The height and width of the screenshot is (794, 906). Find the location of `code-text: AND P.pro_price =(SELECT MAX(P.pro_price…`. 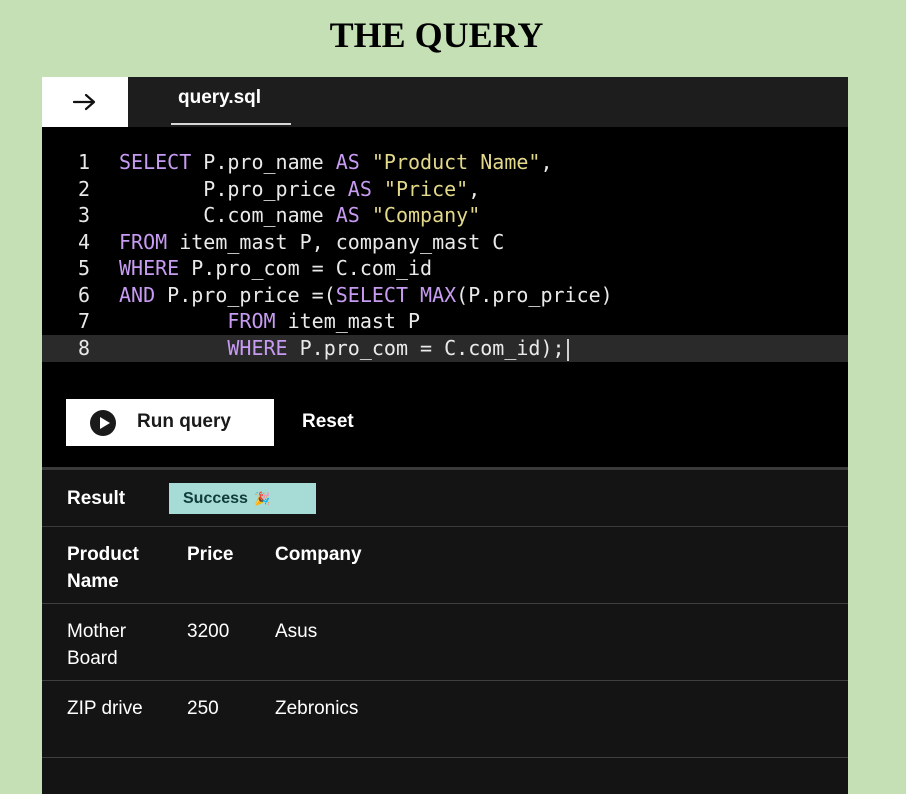

code-text: AND P.pro_price =(SELECT MAX(P.pro_price… is located at coordinates (366, 295).